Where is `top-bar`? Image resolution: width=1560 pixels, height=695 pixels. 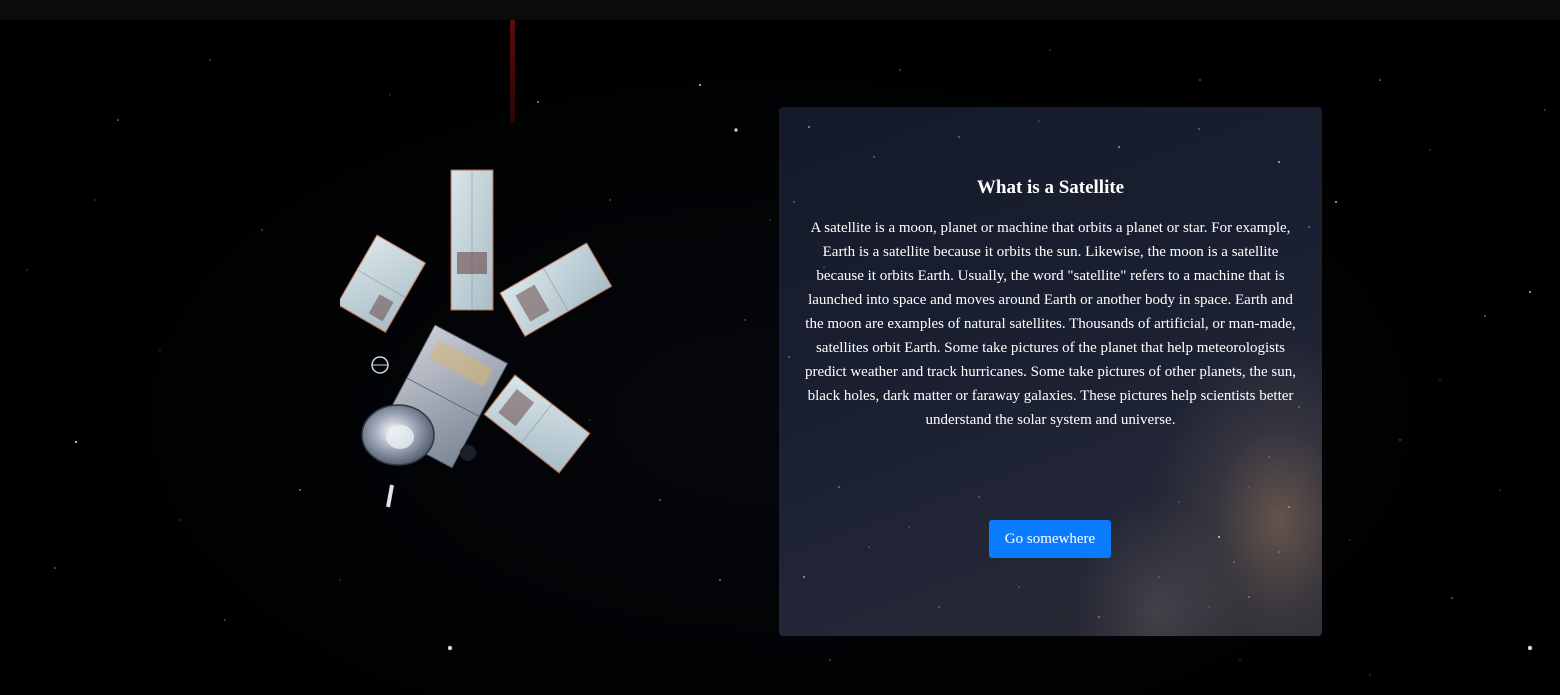
top-bar is located at coordinates (780, 10).